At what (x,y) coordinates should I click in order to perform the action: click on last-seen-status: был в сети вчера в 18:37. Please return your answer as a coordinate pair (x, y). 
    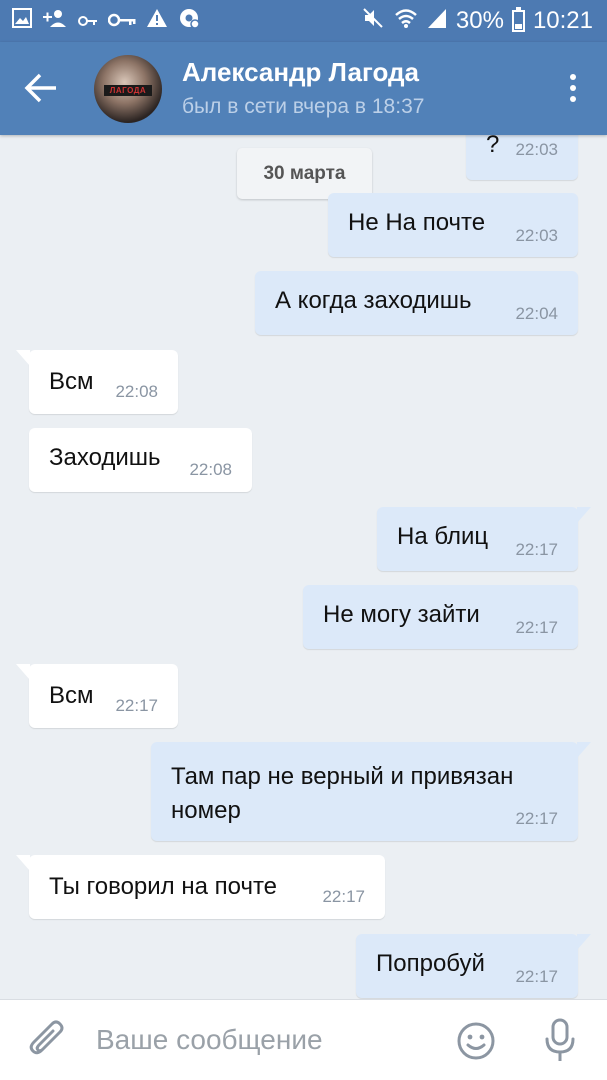
    Looking at the image, I should click on (303, 106).